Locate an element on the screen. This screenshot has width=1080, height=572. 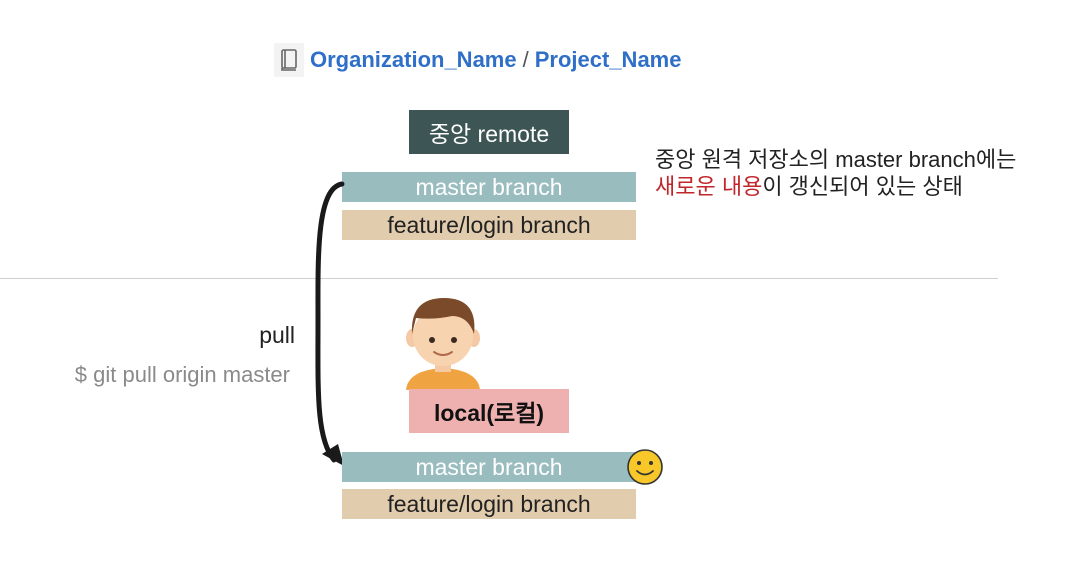
repo-breadcrumb: Organization_Name / Project_Name is located at coordinates (477, 60).